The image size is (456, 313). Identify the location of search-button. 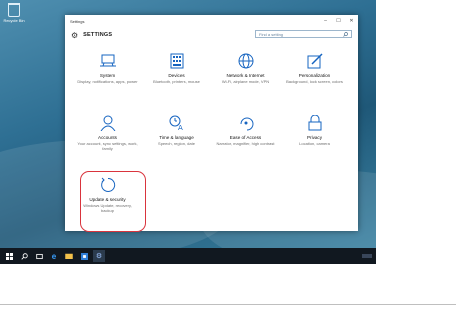
(24, 256).